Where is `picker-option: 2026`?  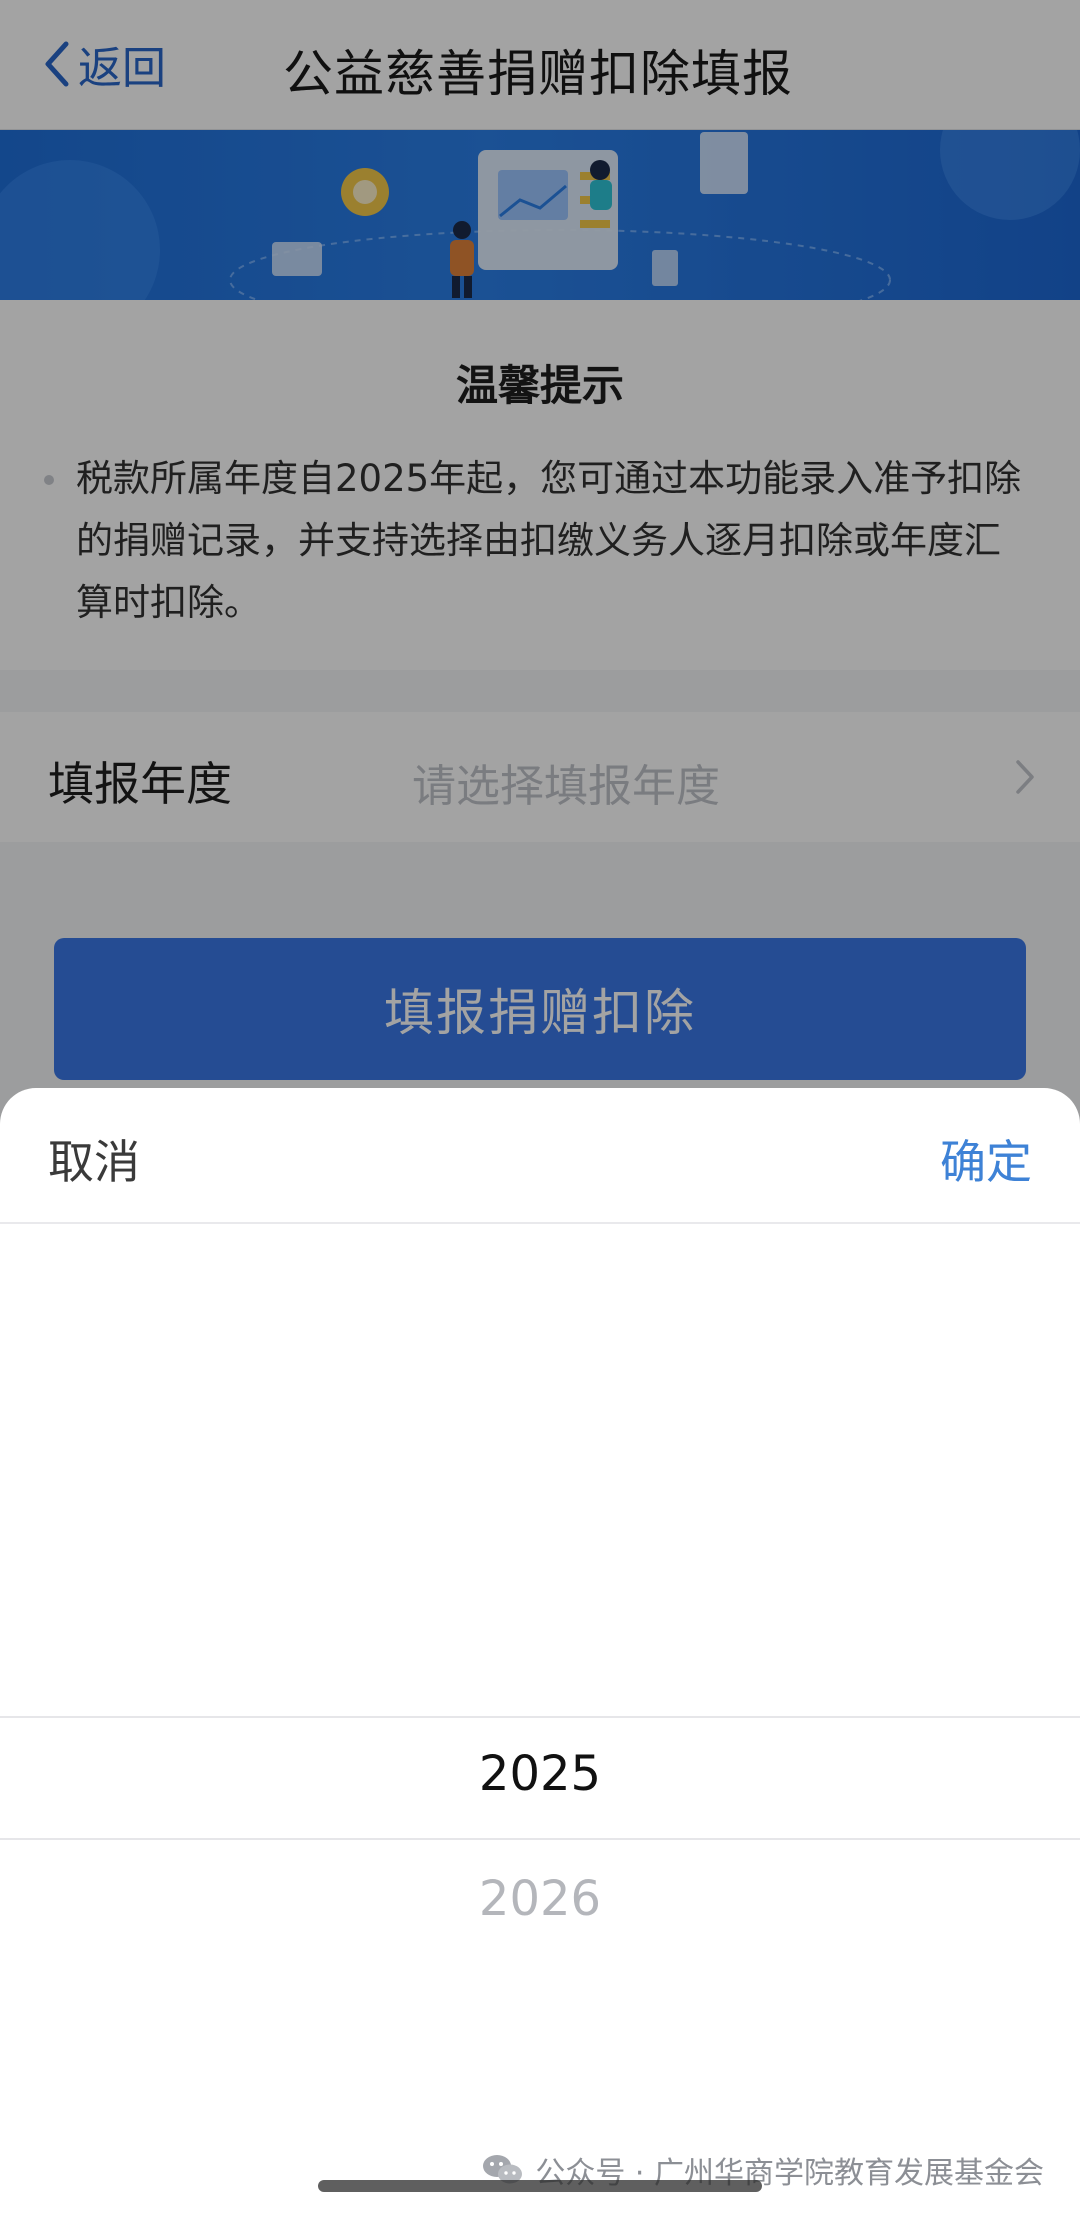
picker-option: 2026 is located at coordinates (540, 1899).